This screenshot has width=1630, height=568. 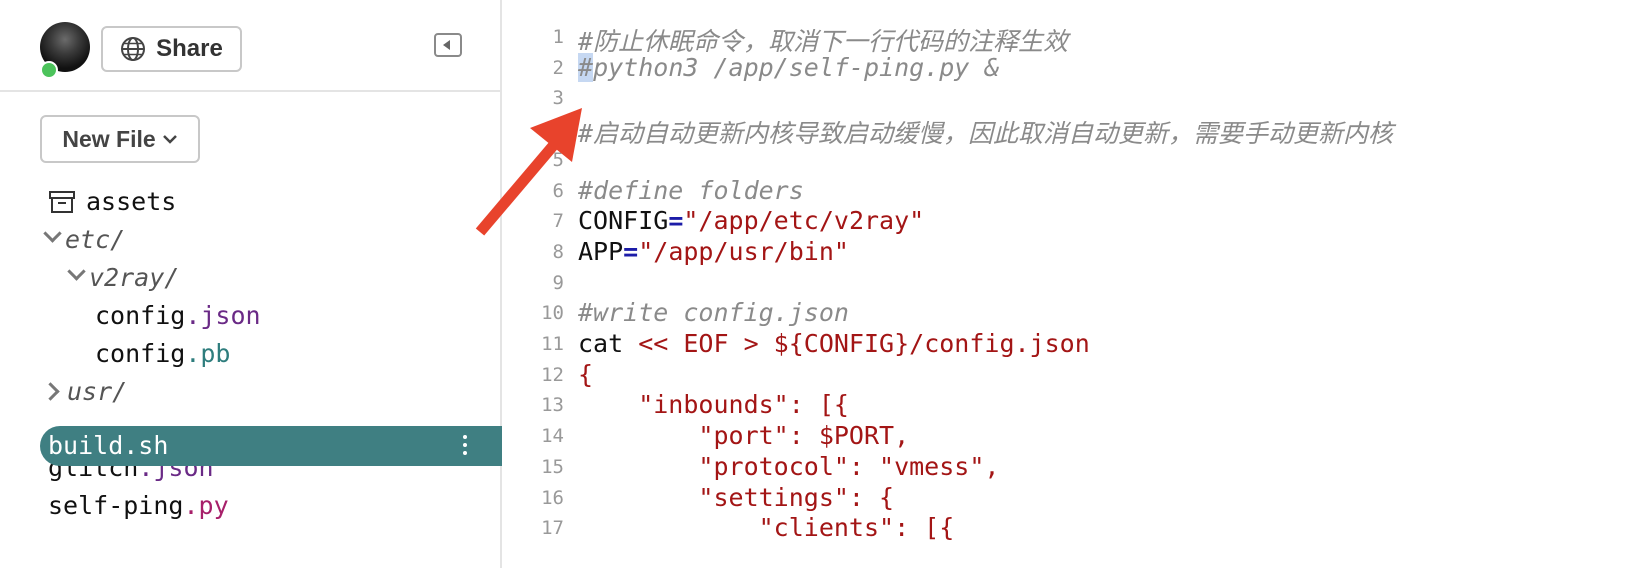 What do you see at coordinates (109, 138) in the screenshot?
I see `new-file-label: New File` at bounding box center [109, 138].